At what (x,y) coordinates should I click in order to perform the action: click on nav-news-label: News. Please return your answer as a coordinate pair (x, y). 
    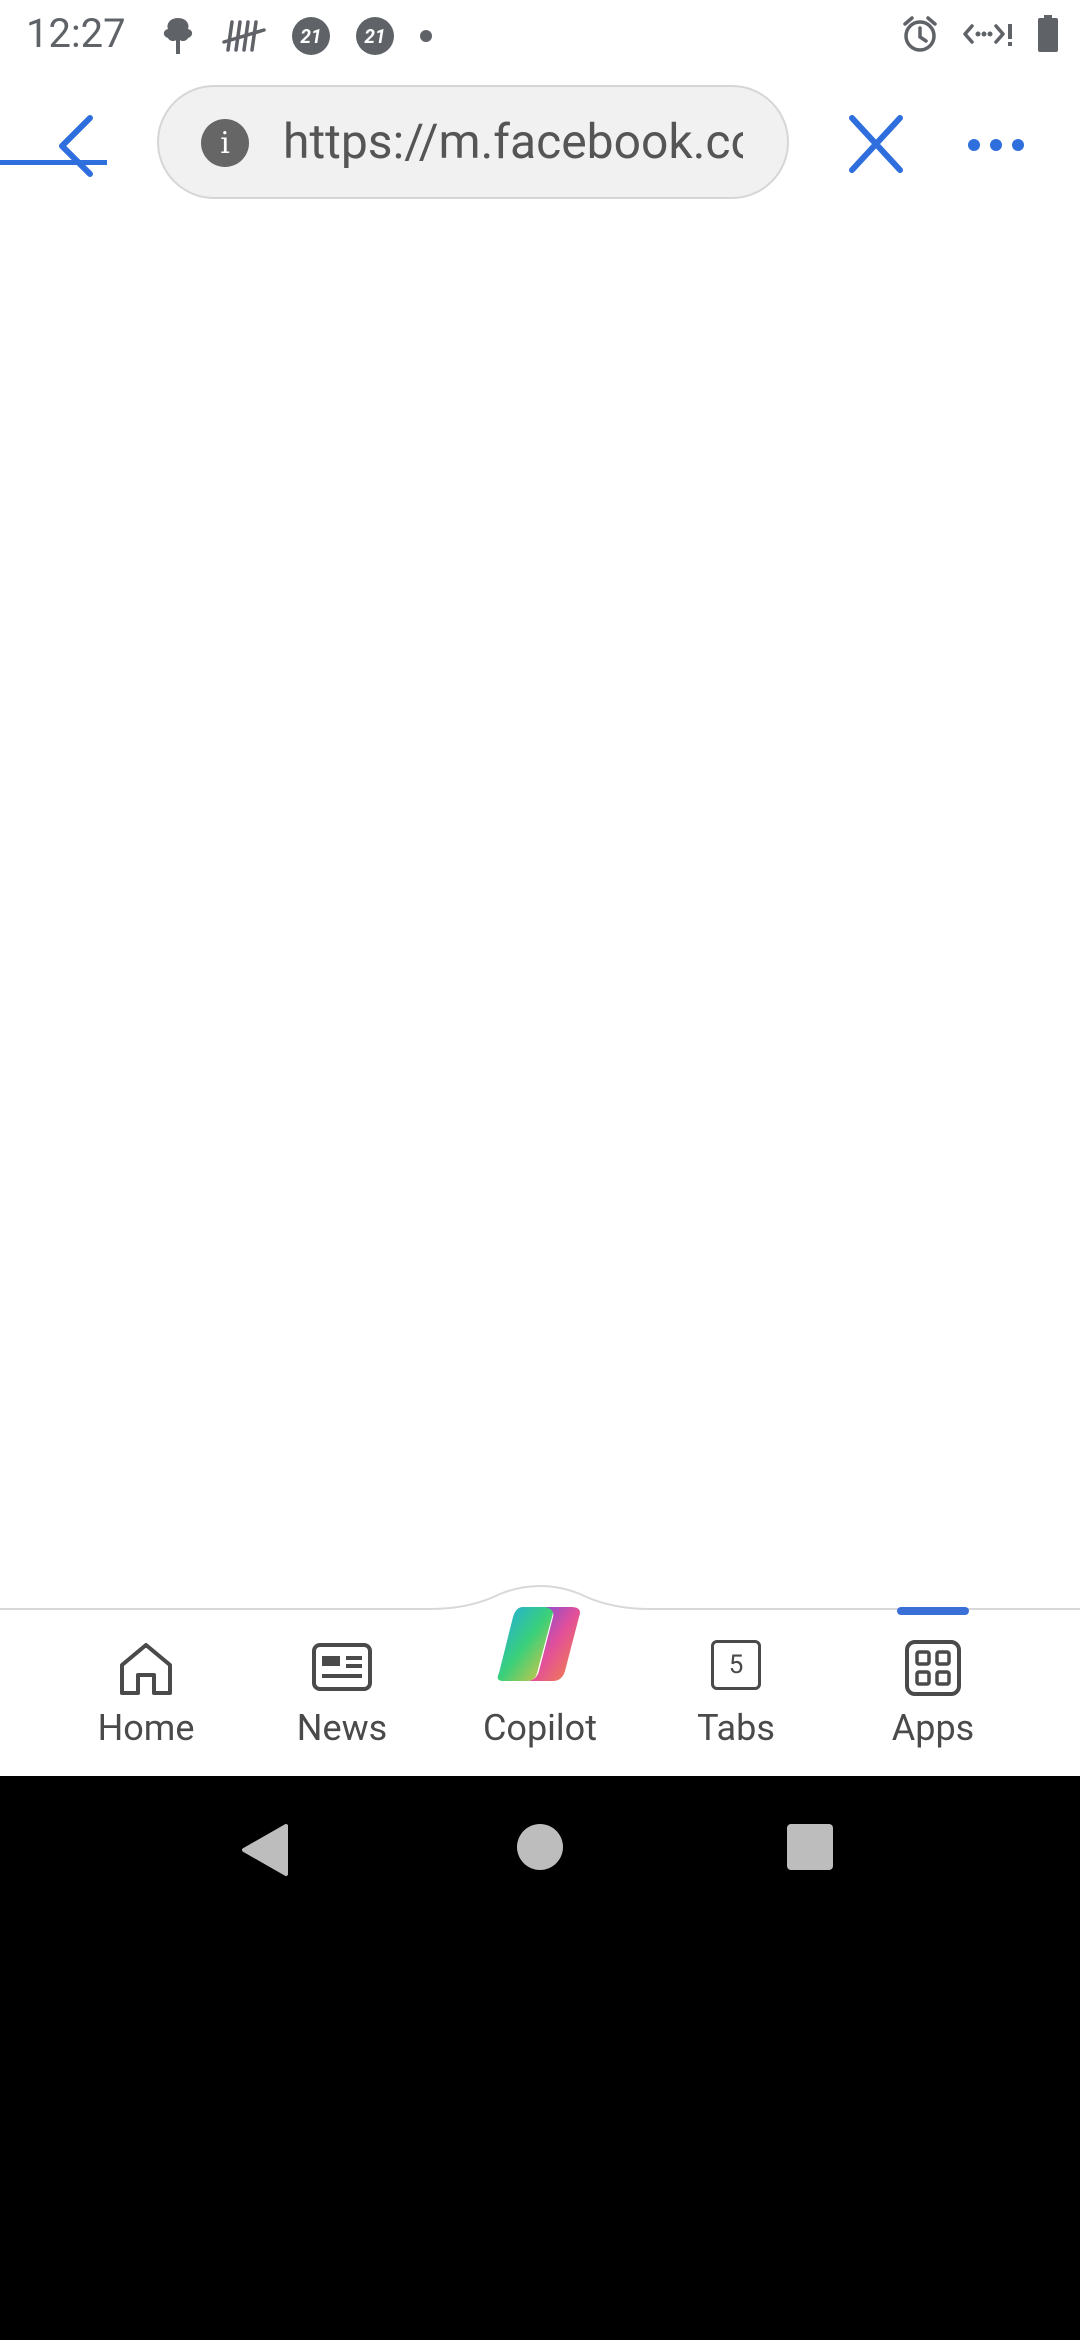
    Looking at the image, I should click on (342, 1728).